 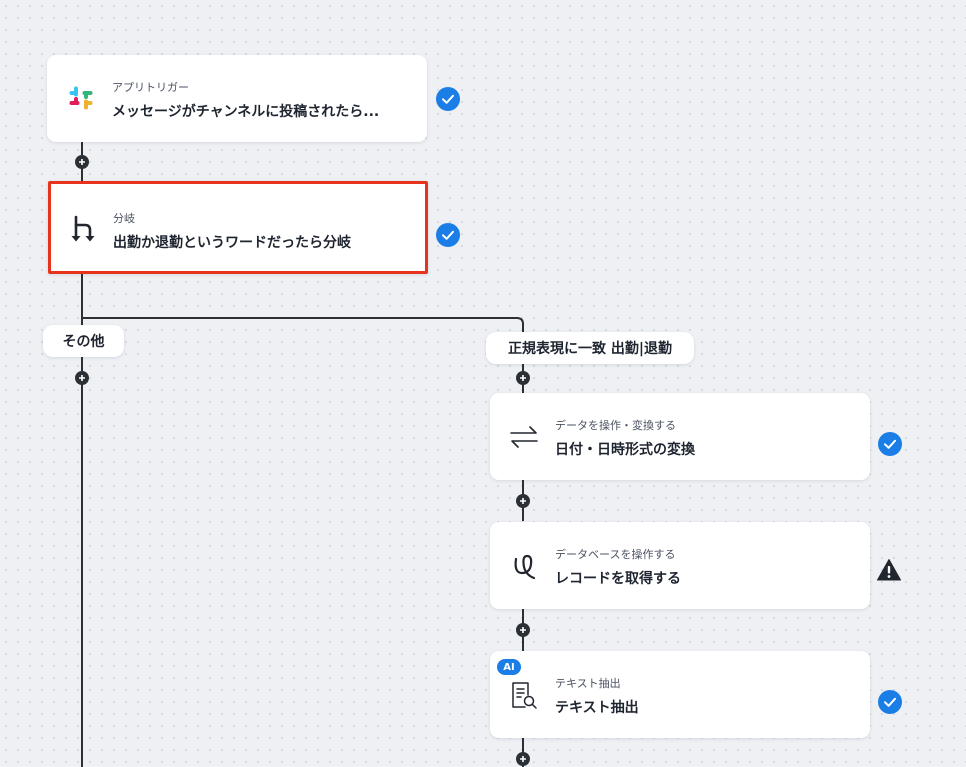 I want to click on slack-icon, so click(x=81, y=98).